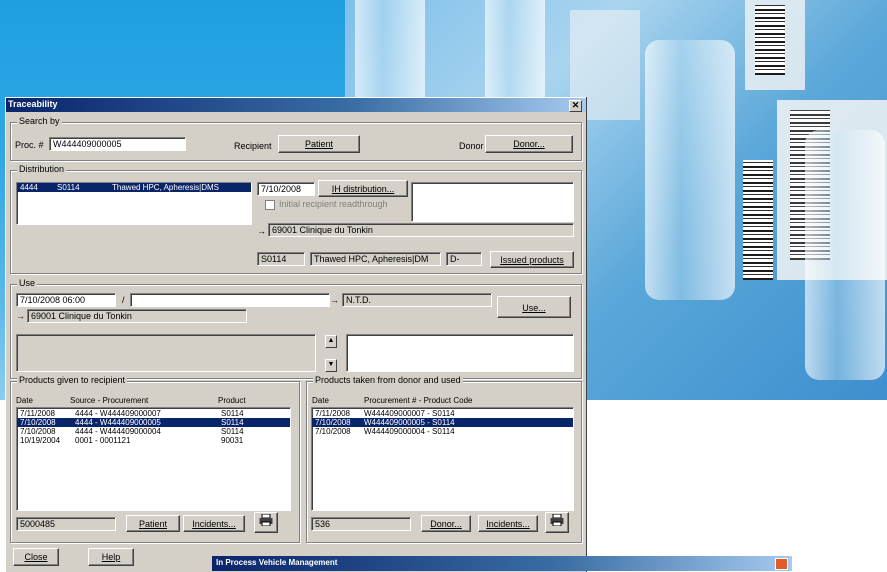 Image resolution: width=887 pixels, height=572 pixels. I want to click on given-row-source: 0001 - 0001121, so click(103, 440).